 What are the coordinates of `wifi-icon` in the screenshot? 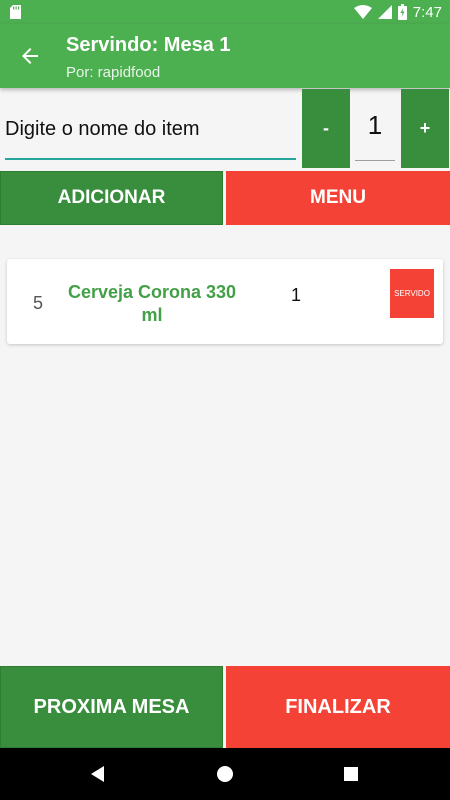 It's located at (362, 12).